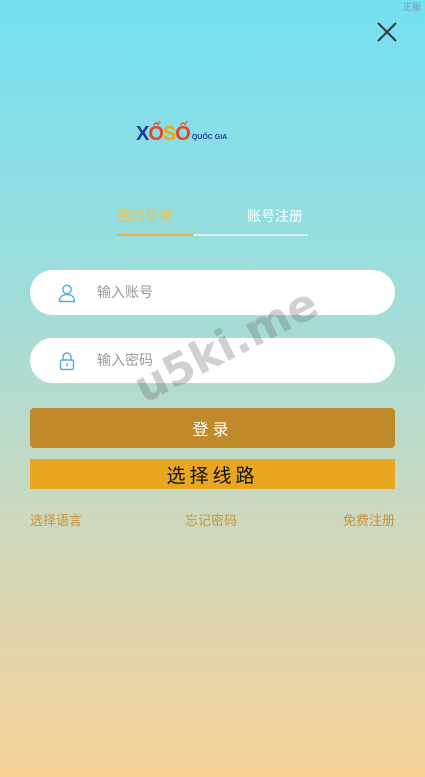  What do you see at coordinates (67, 361) in the screenshot?
I see `lock-icon` at bounding box center [67, 361].